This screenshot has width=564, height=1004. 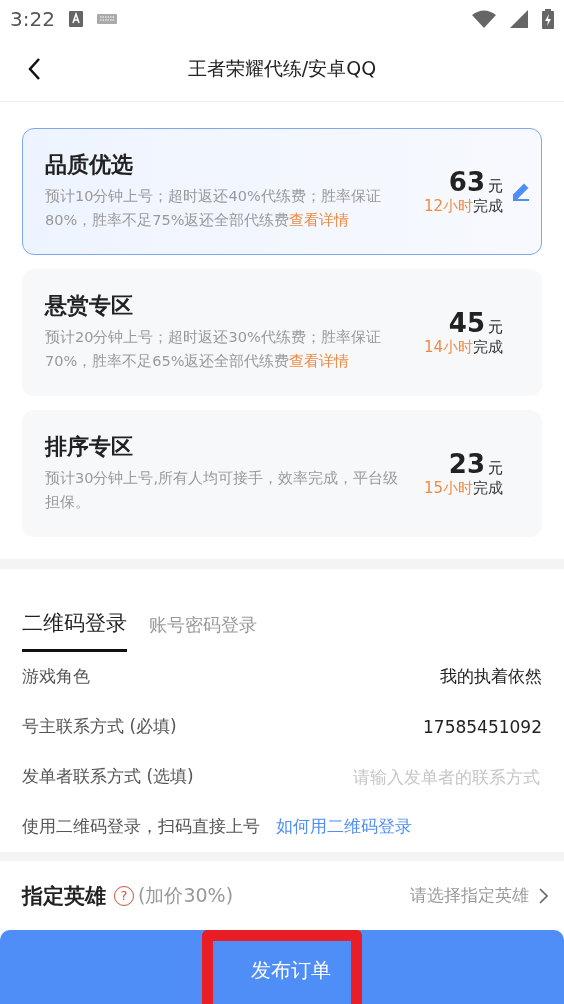 I want to click on qr-hint: 使用二维码登录，扫码直接上号, so click(x=141, y=827).